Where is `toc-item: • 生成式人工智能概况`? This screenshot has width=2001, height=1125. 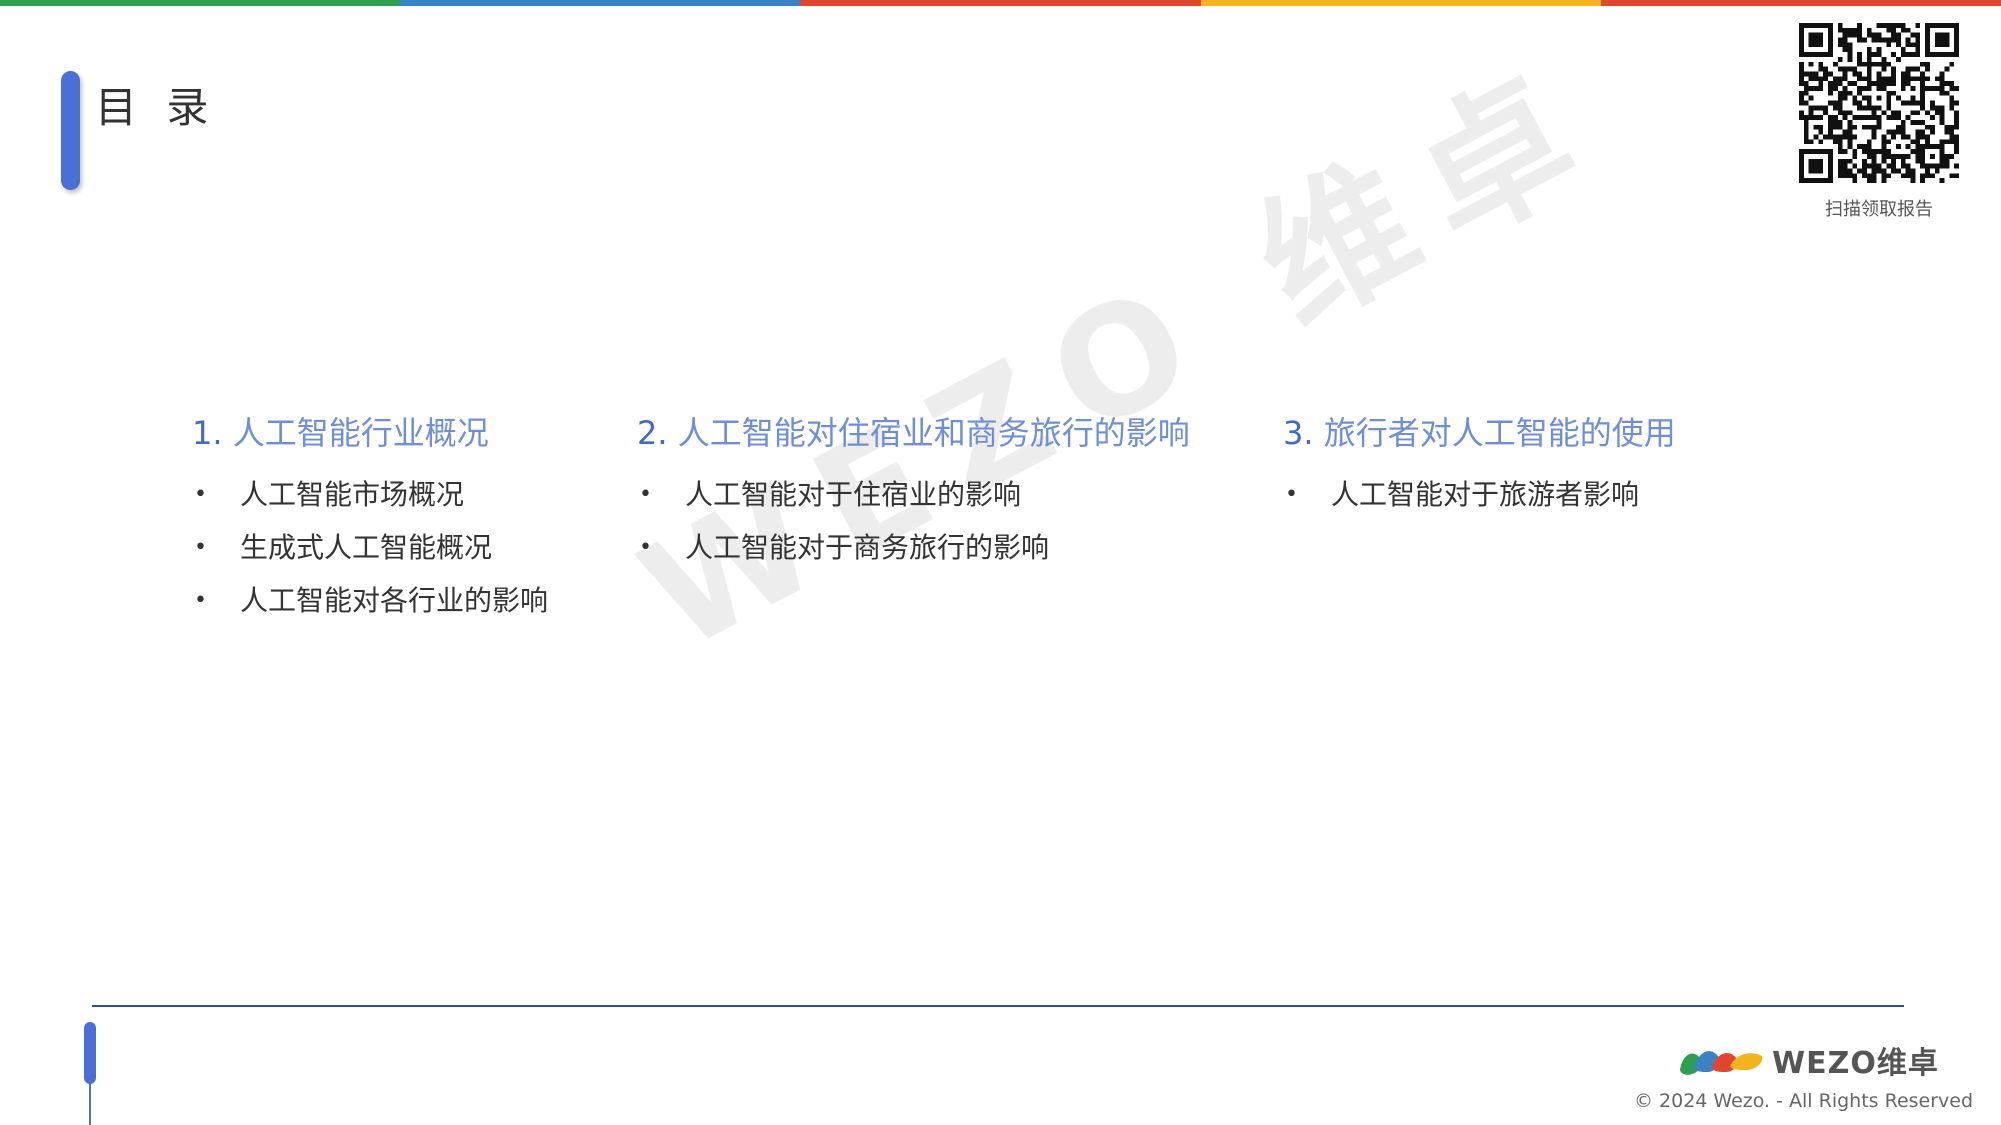
toc-item: • 生成式人工智能概况 is located at coordinates (402, 547).